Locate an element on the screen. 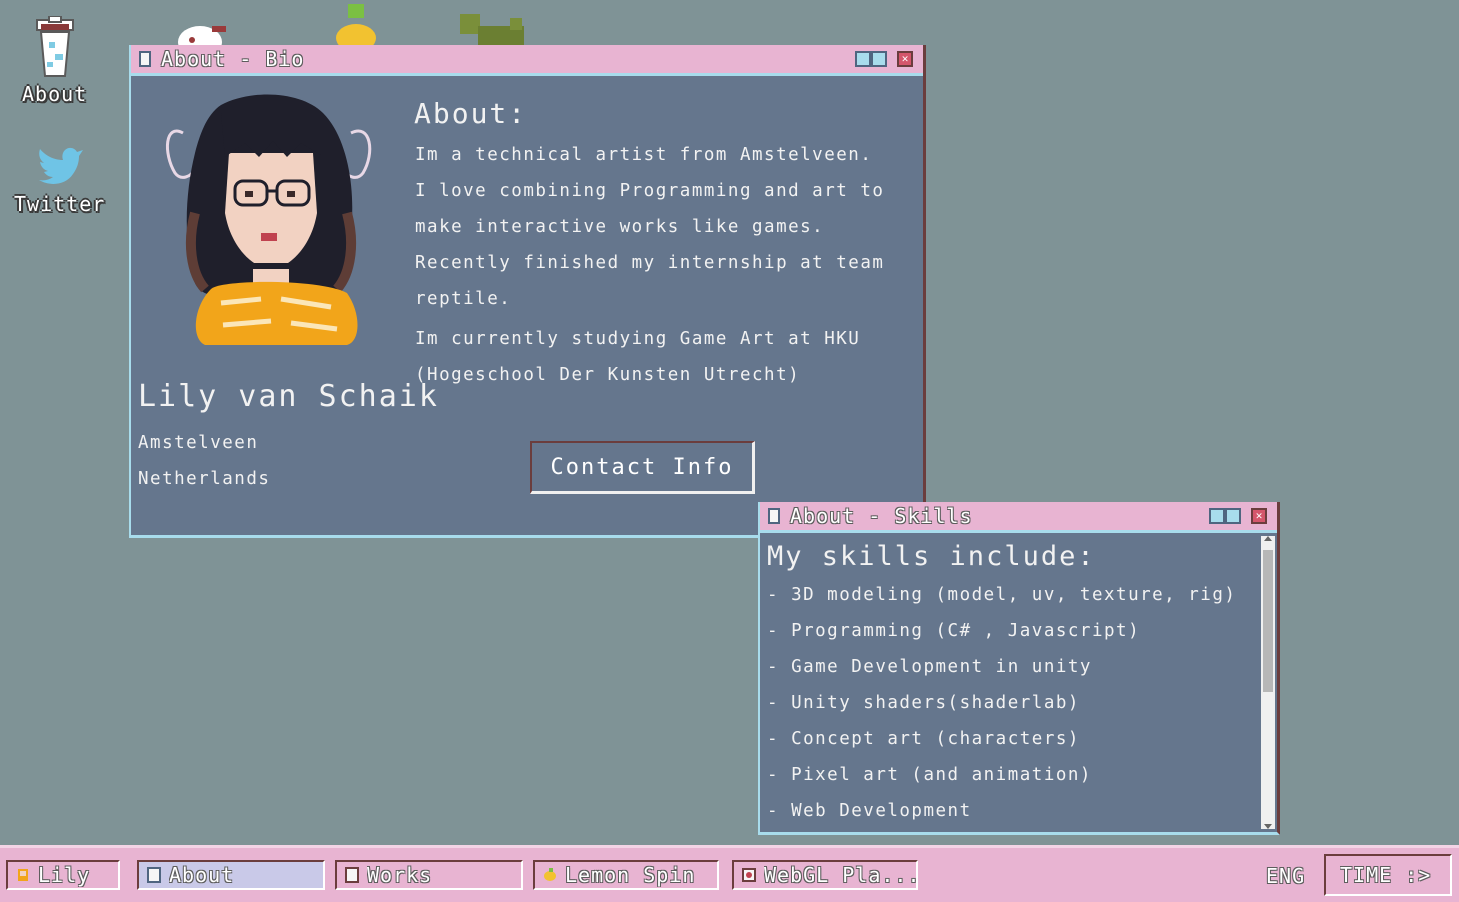 The height and width of the screenshot is (902, 1459). avatar-icon is located at coordinates (23, 875).